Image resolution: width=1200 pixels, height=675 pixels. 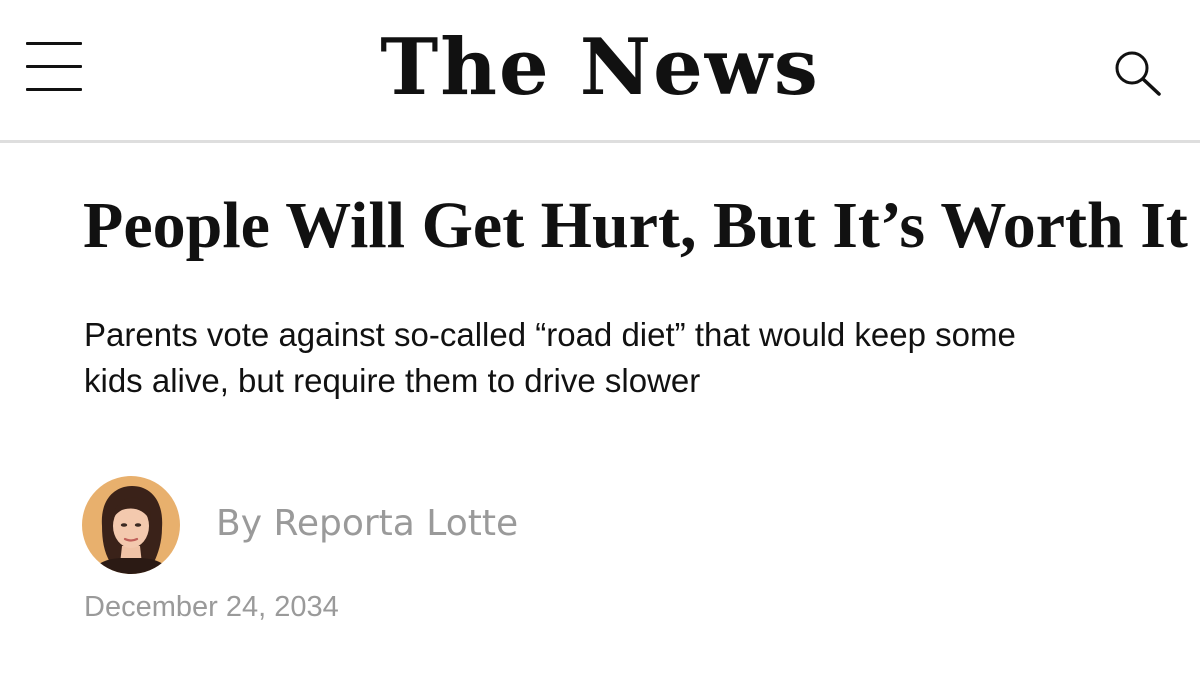 What do you see at coordinates (635, 225) in the screenshot?
I see `article-headline: People Will Get Hurt, But It’s Worth It` at bounding box center [635, 225].